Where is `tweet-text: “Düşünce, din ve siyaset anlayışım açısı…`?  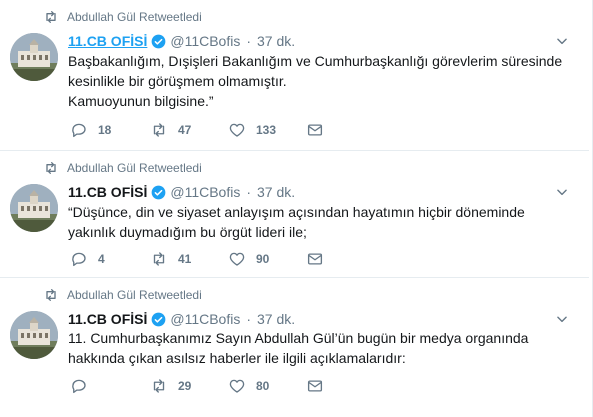 tweet-text: “Düşünce, din ve siyaset anlayışım açısı… is located at coordinates (320, 222).